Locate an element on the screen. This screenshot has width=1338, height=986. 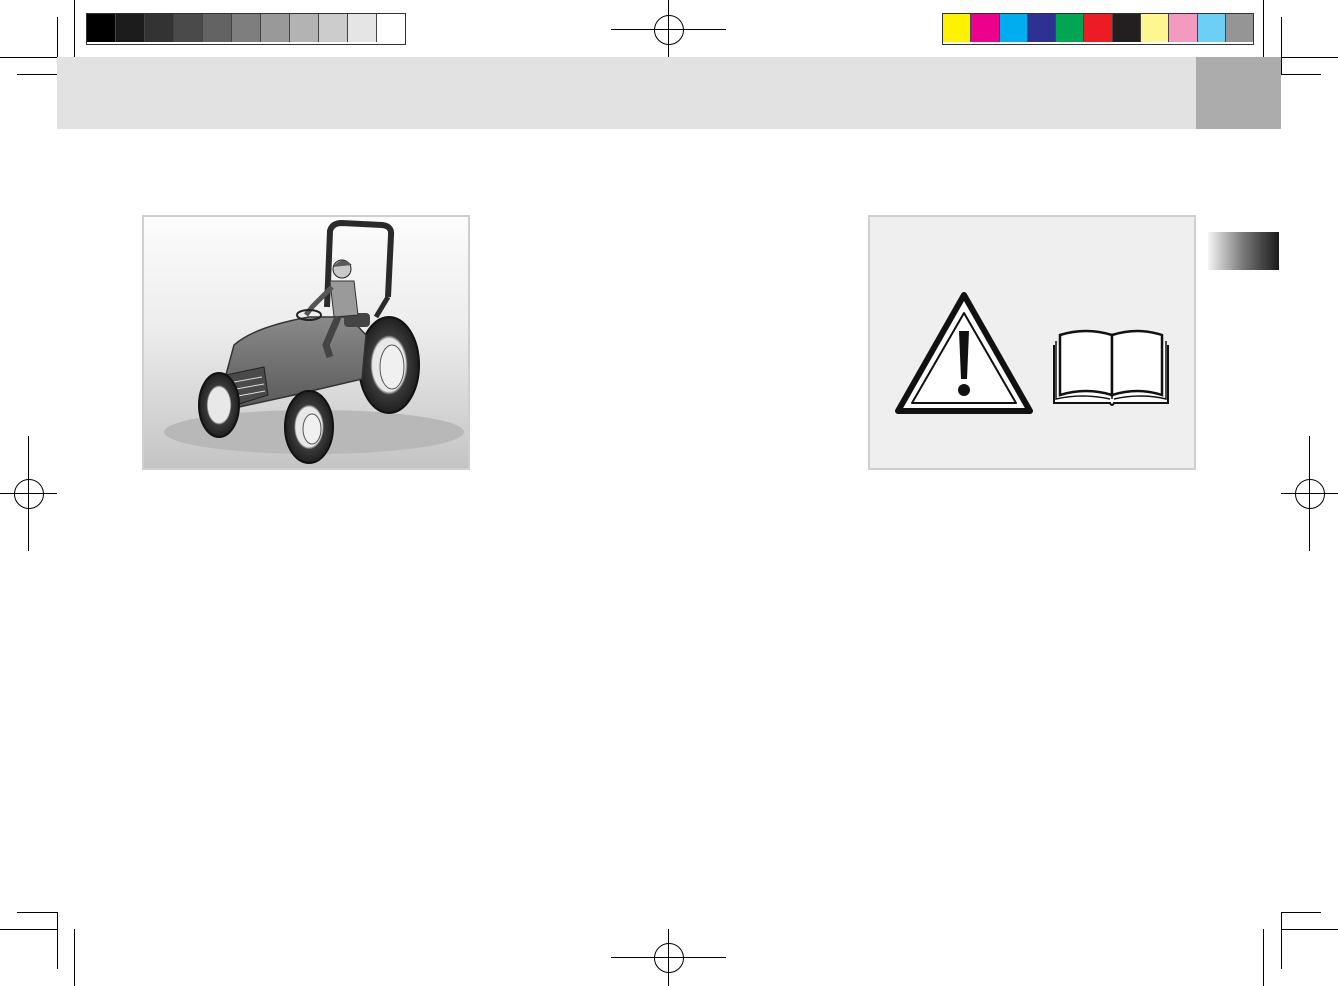
header-band is located at coordinates (626, 93).